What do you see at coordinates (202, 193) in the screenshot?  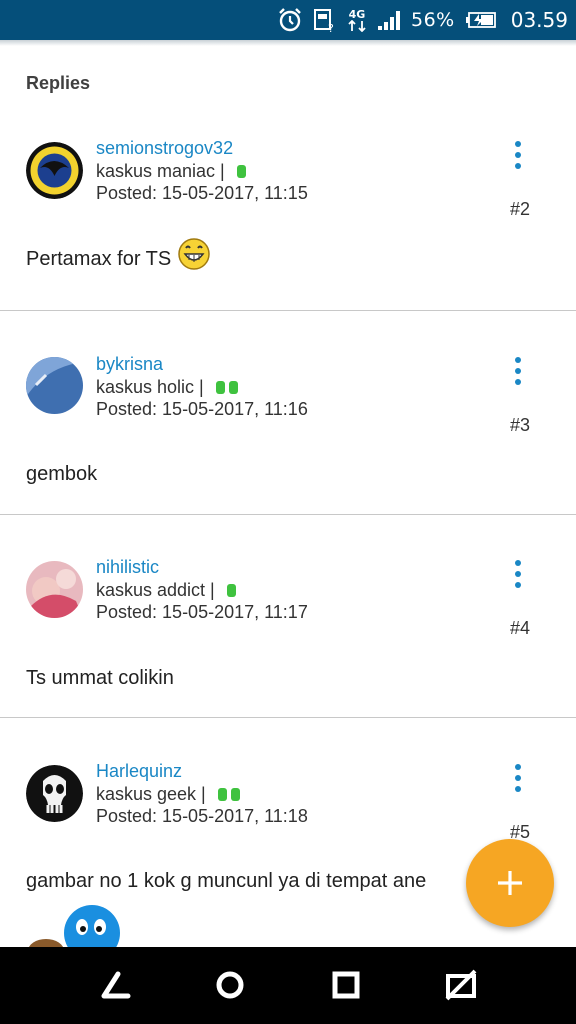 I see `post-date: Posted: 15-05-2017, 11:15` at bounding box center [202, 193].